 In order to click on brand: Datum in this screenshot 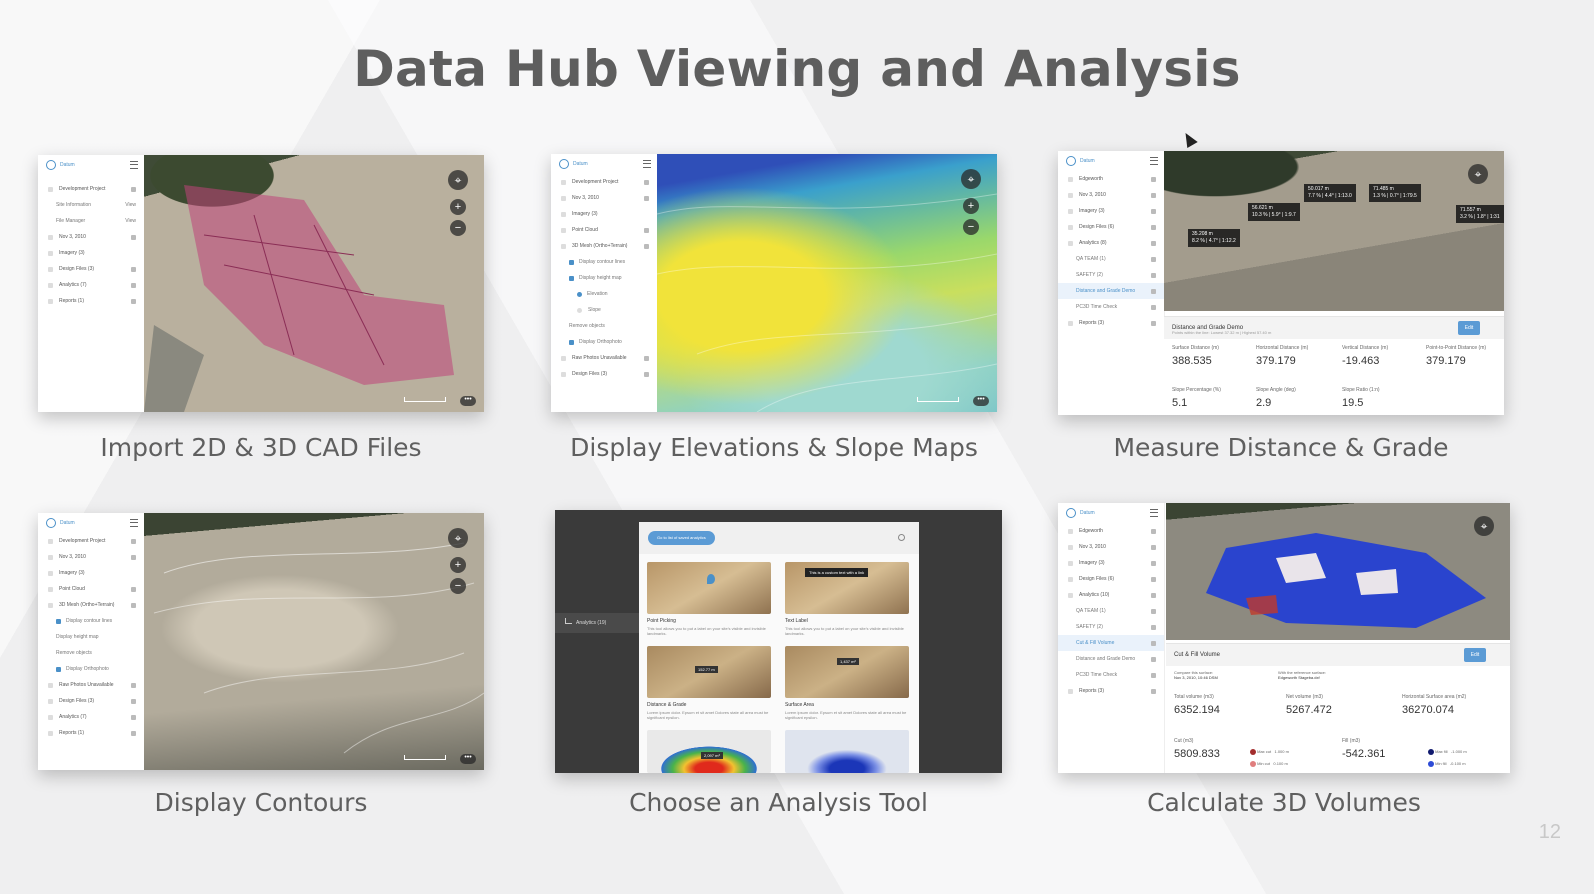, I will do `click(91, 523)`.